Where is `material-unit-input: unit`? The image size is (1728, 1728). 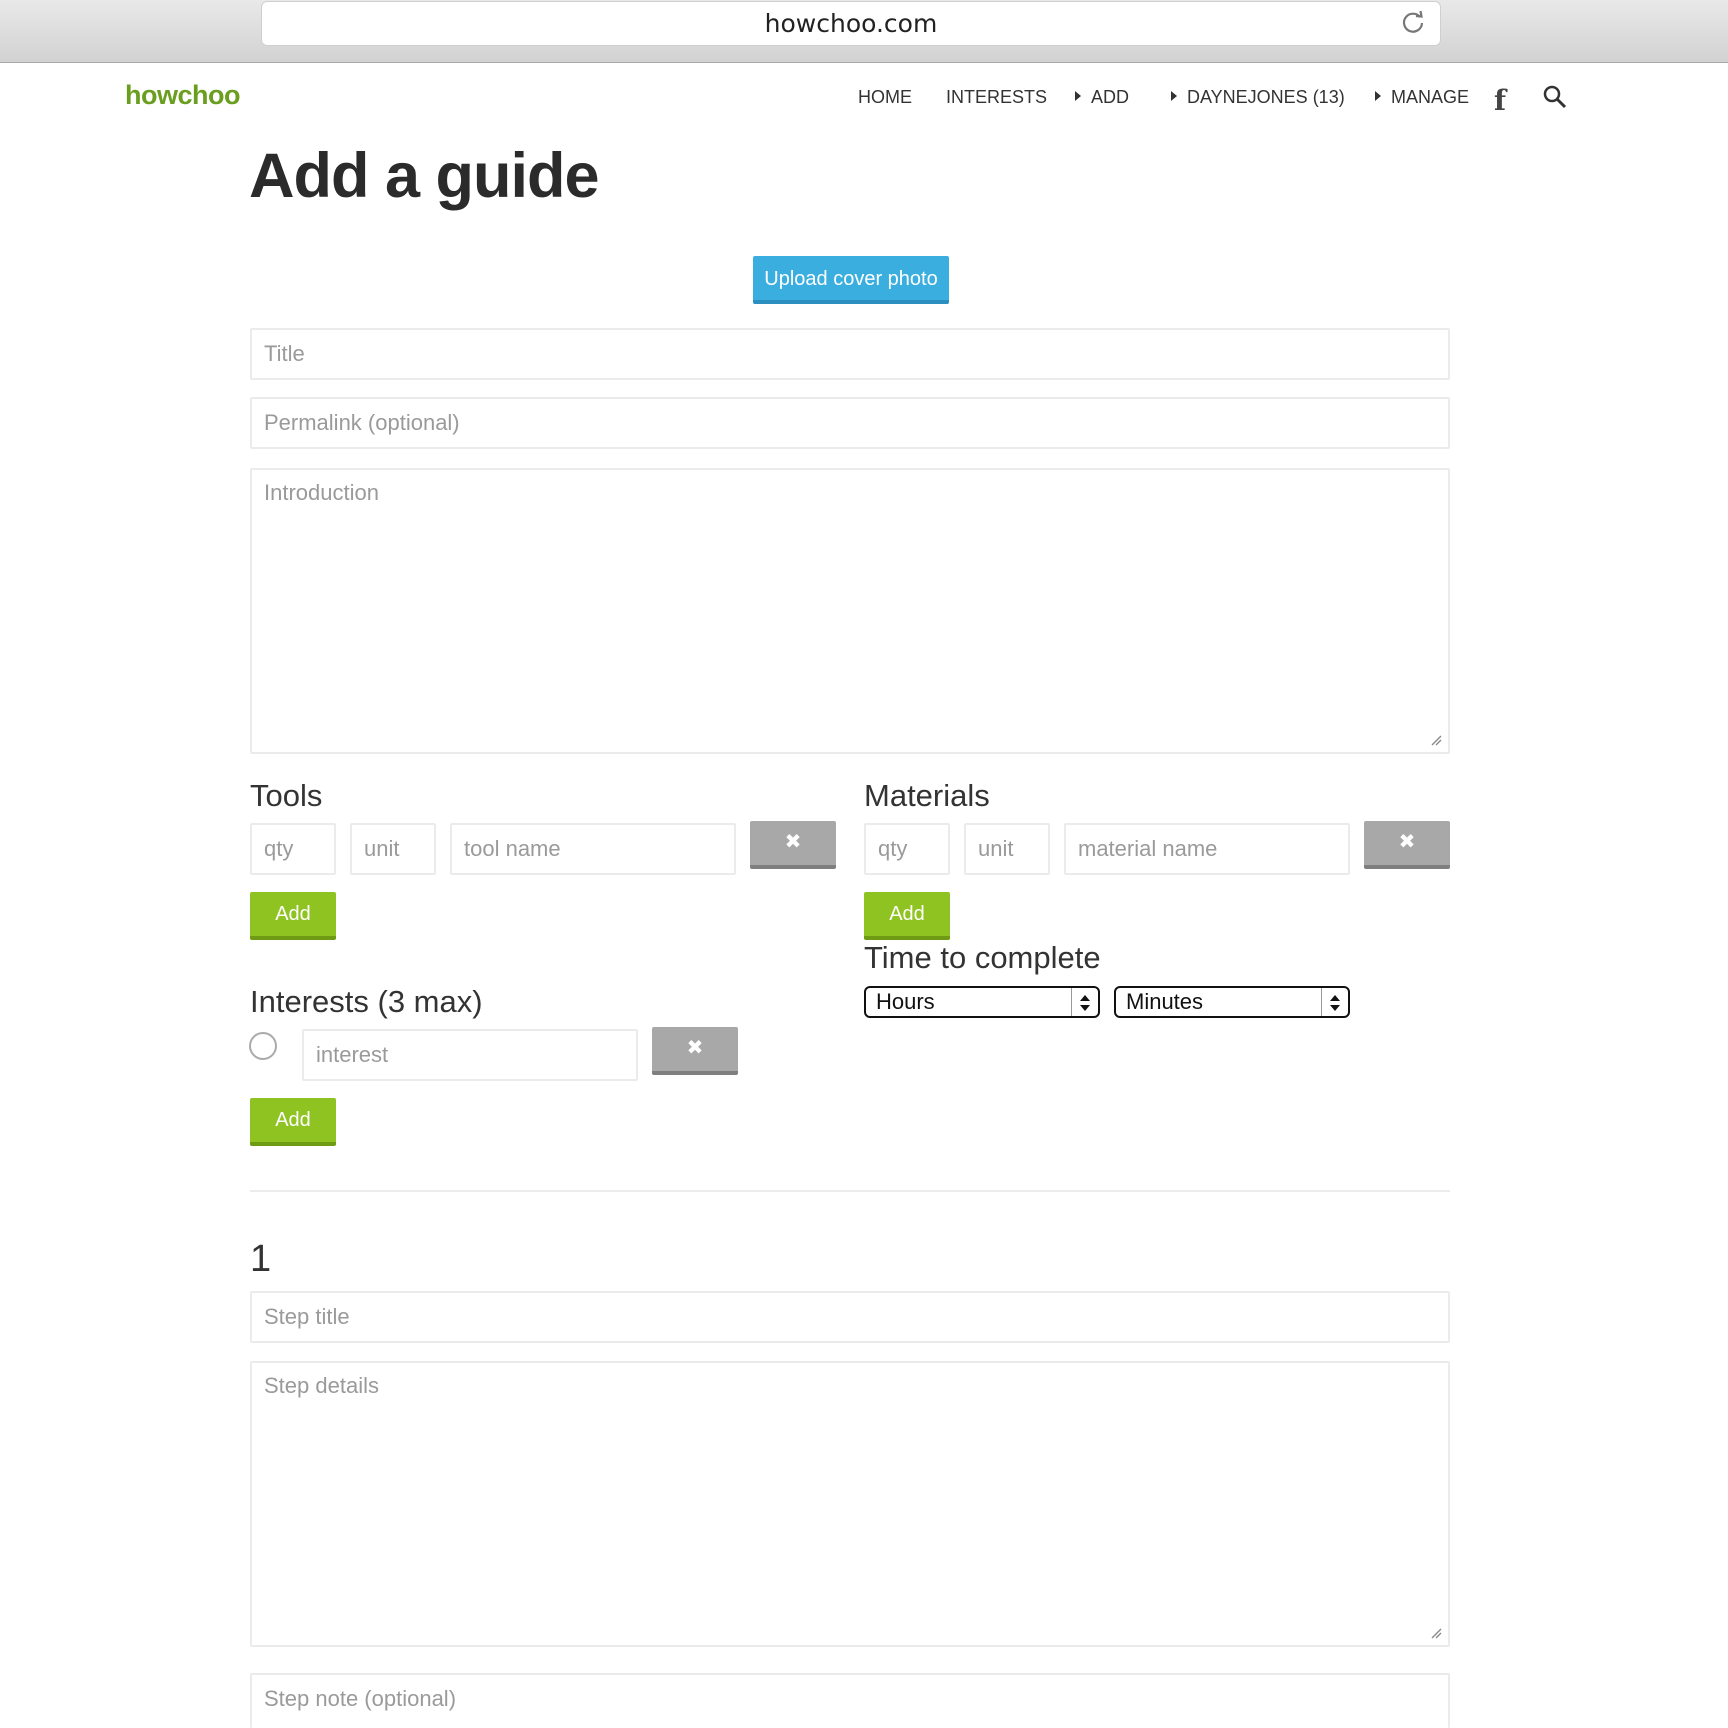 material-unit-input: unit is located at coordinates (1007, 849).